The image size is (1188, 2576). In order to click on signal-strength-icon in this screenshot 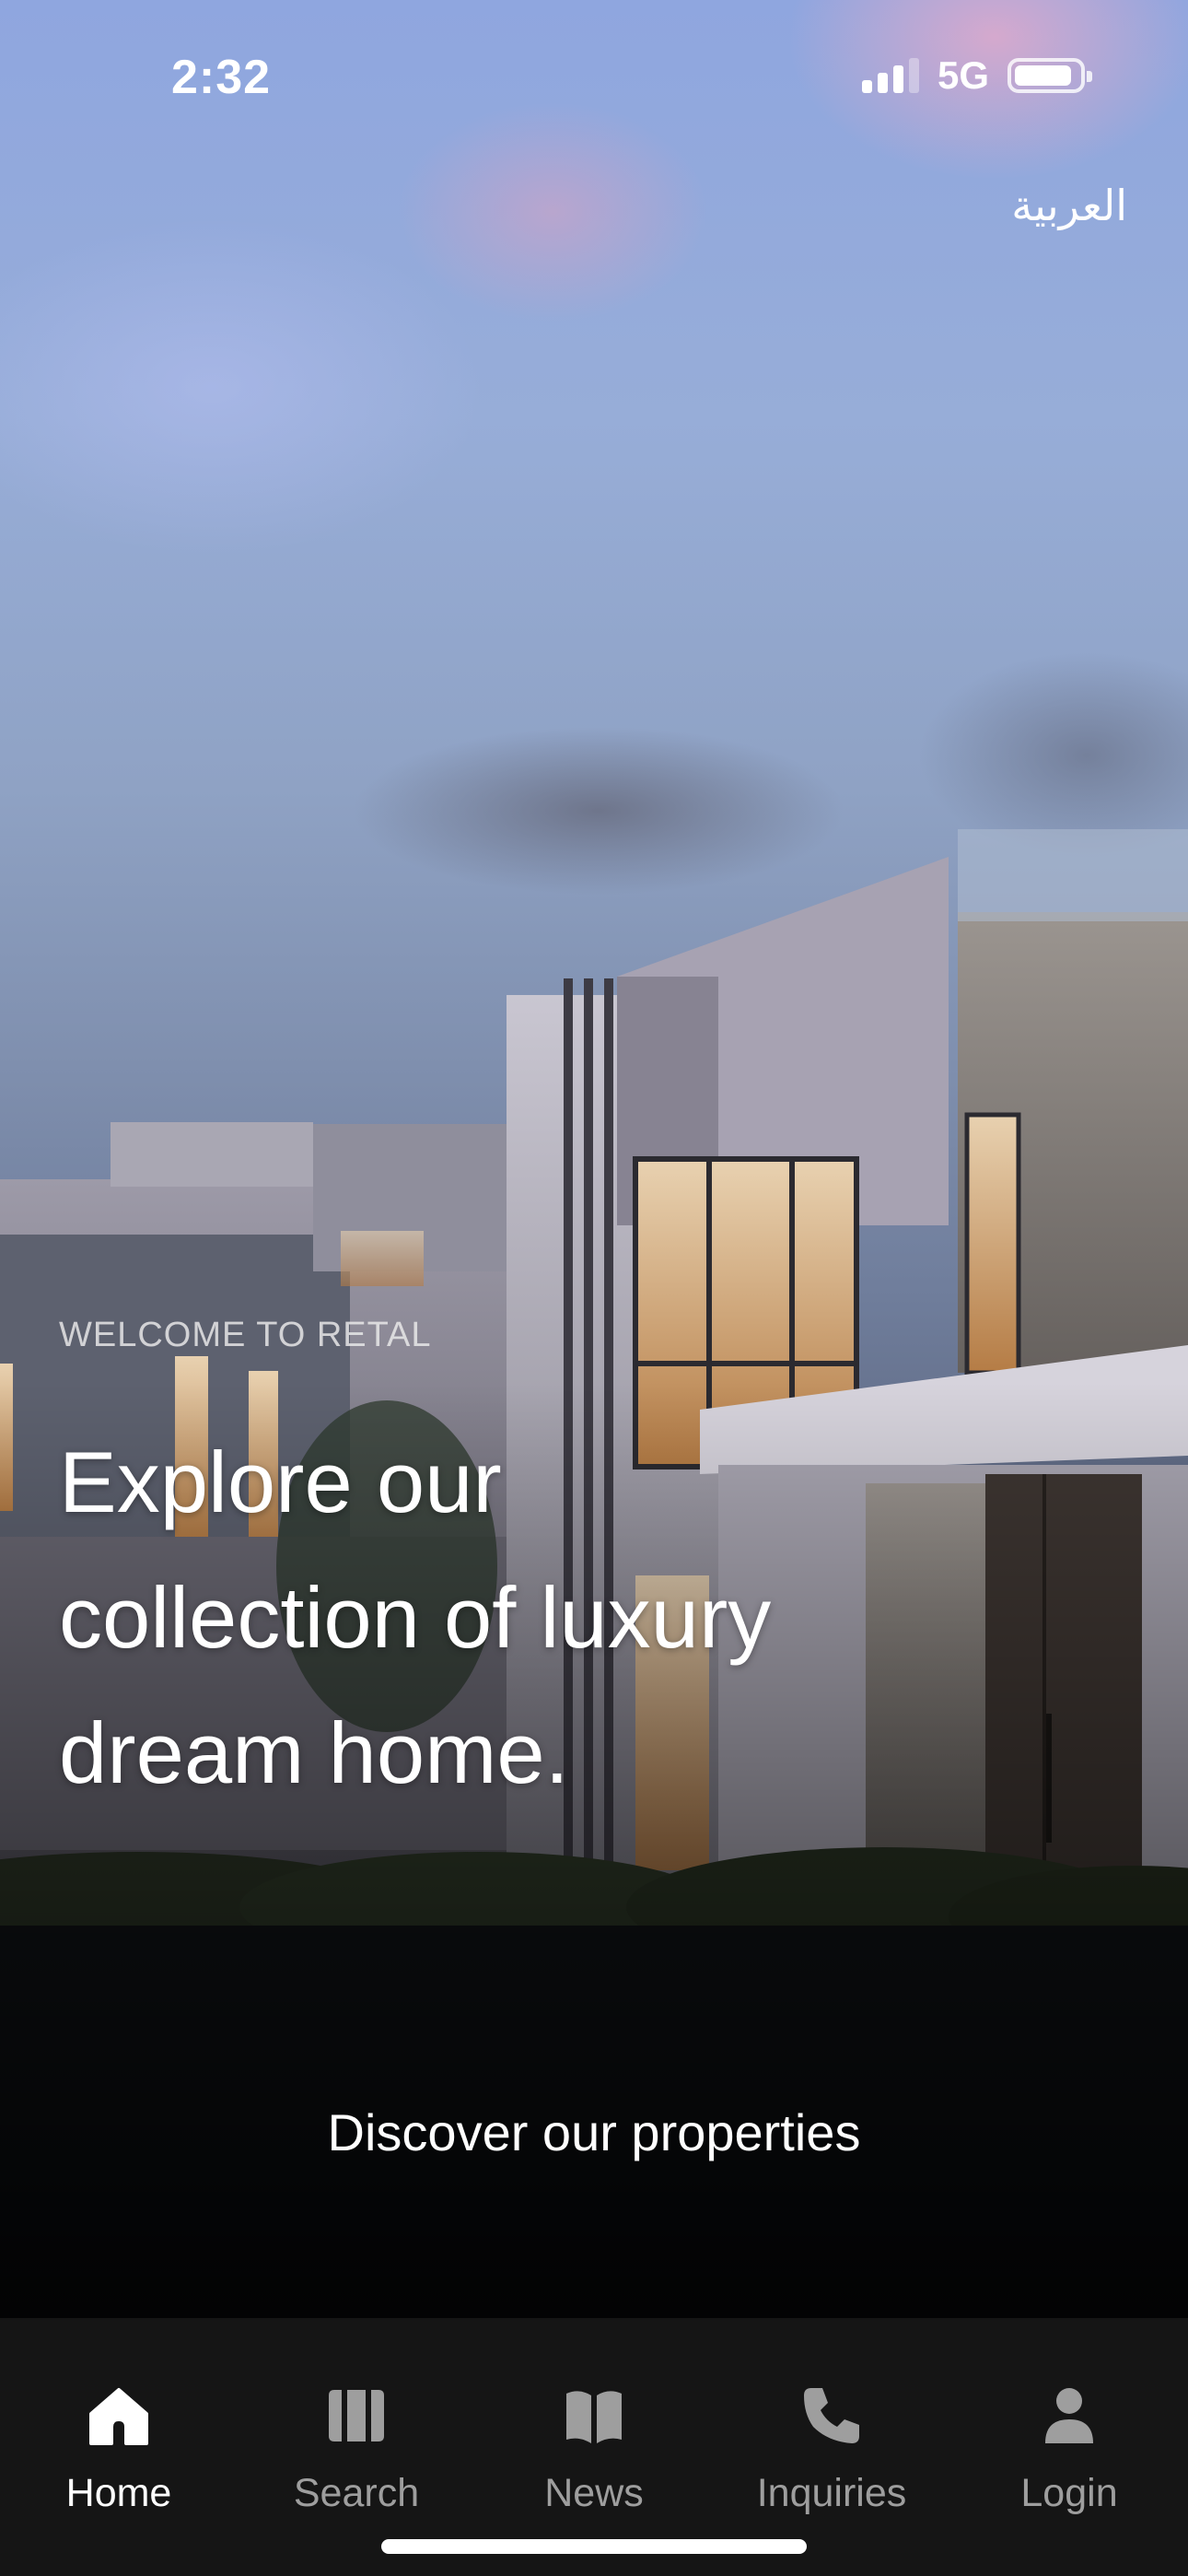, I will do `click(890, 75)`.